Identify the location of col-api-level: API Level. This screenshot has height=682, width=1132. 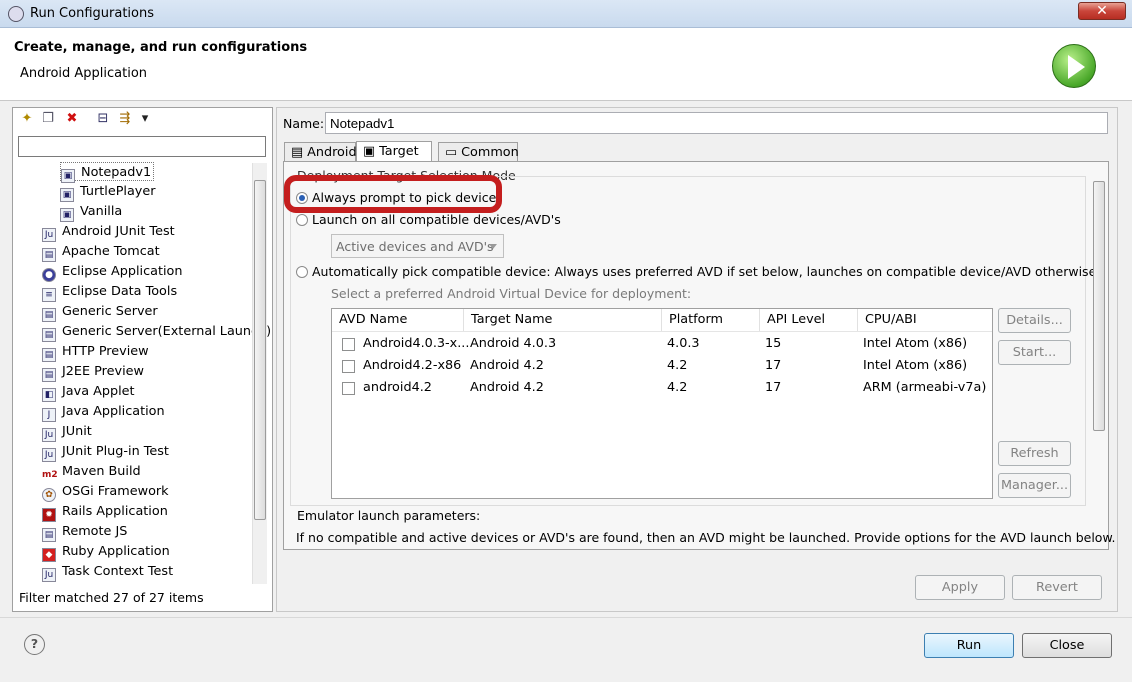
(809, 320).